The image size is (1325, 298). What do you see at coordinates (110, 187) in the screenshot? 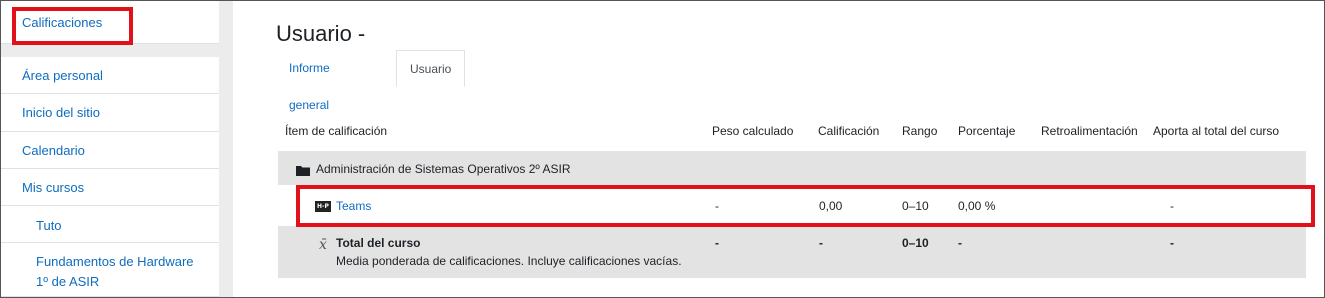
I see `sidebar-item-mis-cursos: Mis cursos` at bounding box center [110, 187].